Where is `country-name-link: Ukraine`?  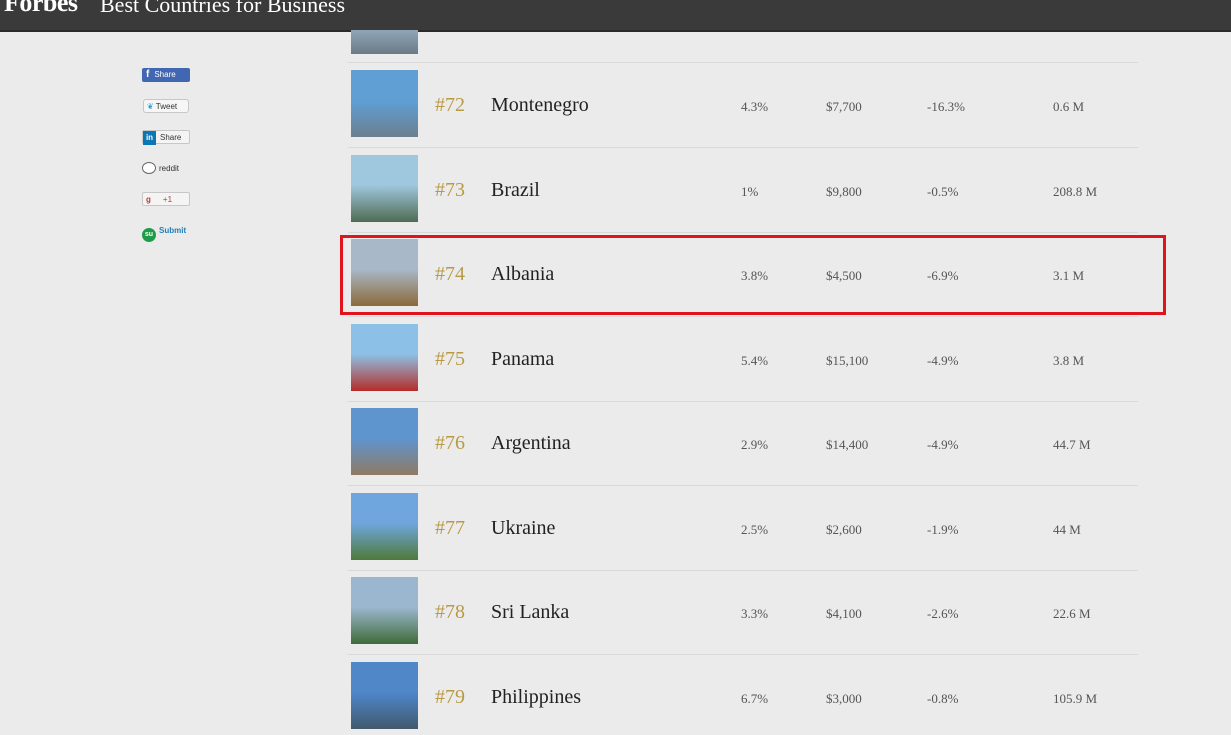 country-name-link: Ukraine is located at coordinates (523, 528).